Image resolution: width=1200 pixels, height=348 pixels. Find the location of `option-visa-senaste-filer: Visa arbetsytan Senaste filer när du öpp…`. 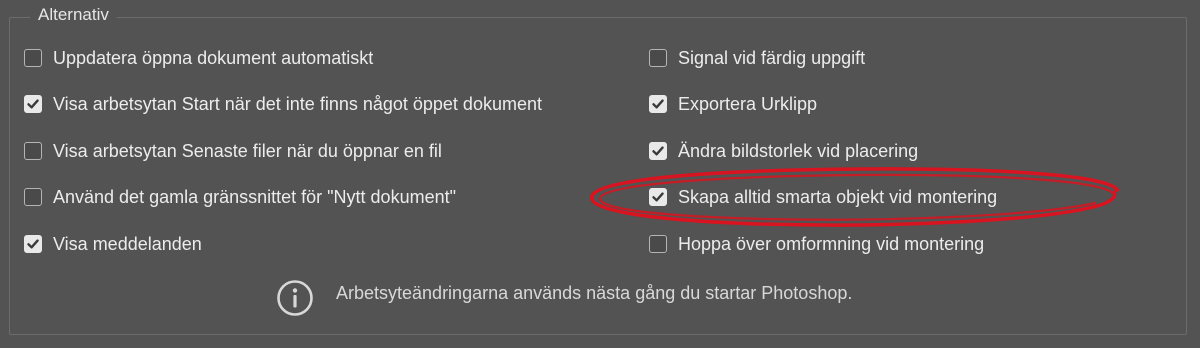

option-visa-senaste-filer: Visa arbetsytan Senaste filer när du öpp… is located at coordinates (233, 151).